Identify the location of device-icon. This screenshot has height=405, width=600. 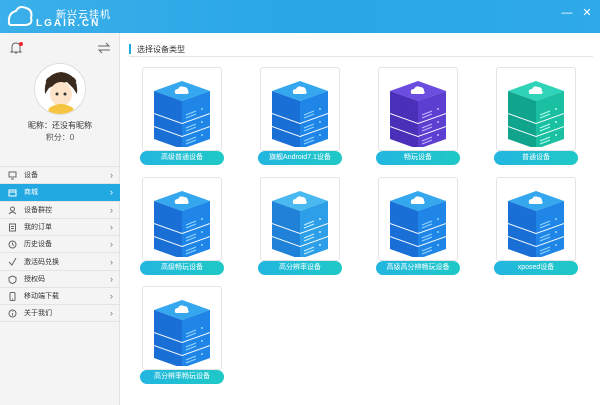
(12, 175).